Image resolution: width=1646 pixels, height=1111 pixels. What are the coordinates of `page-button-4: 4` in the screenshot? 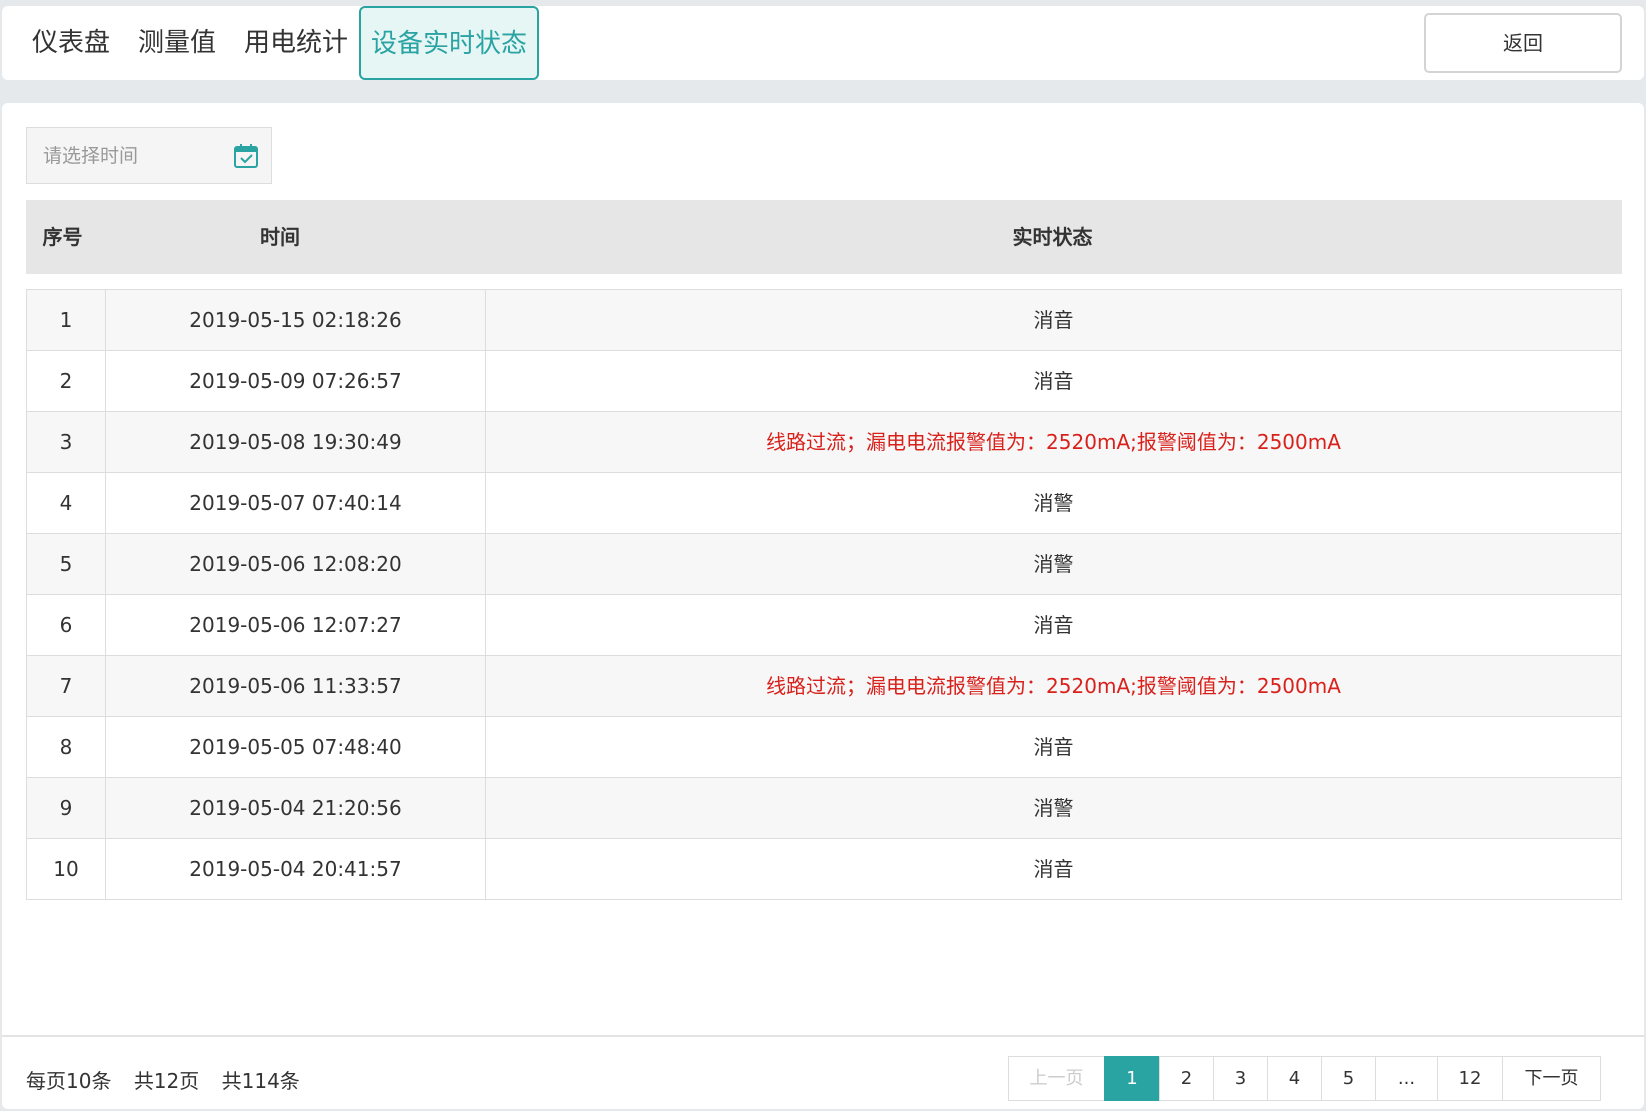 It's located at (1294, 1078).